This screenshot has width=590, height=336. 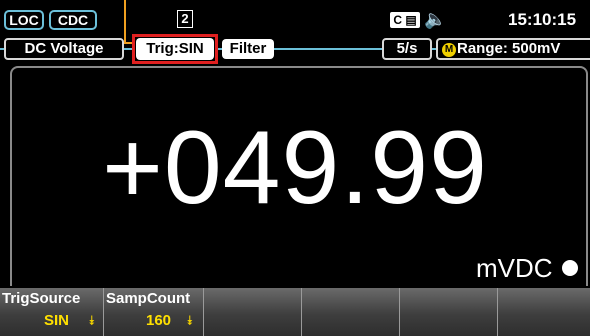 What do you see at coordinates (397, 20) in the screenshot?
I see `ce-label: C` at bounding box center [397, 20].